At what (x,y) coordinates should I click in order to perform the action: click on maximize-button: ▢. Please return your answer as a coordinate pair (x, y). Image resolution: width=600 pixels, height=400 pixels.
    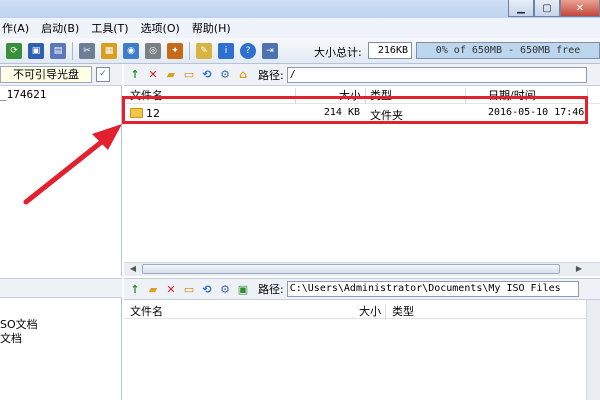
    Looking at the image, I should click on (547, 8).